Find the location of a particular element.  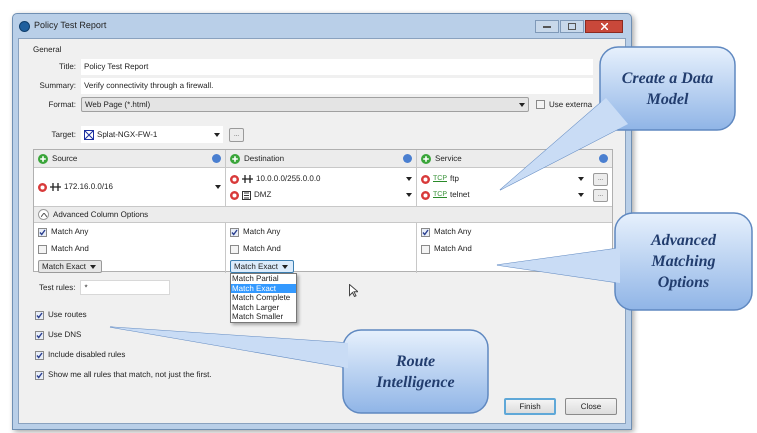

text-field: Policy Test Report is located at coordinates (337, 67).